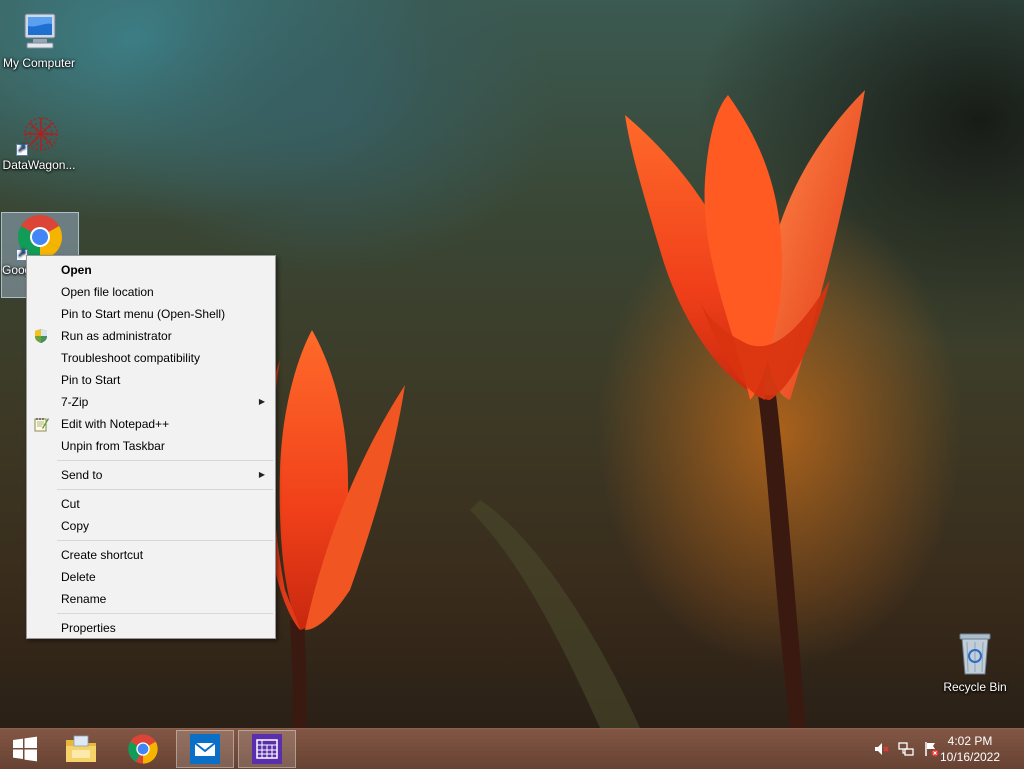  What do you see at coordinates (76, 270) in the screenshot?
I see `menu-item-label: Open` at bounding box center [76, 270].